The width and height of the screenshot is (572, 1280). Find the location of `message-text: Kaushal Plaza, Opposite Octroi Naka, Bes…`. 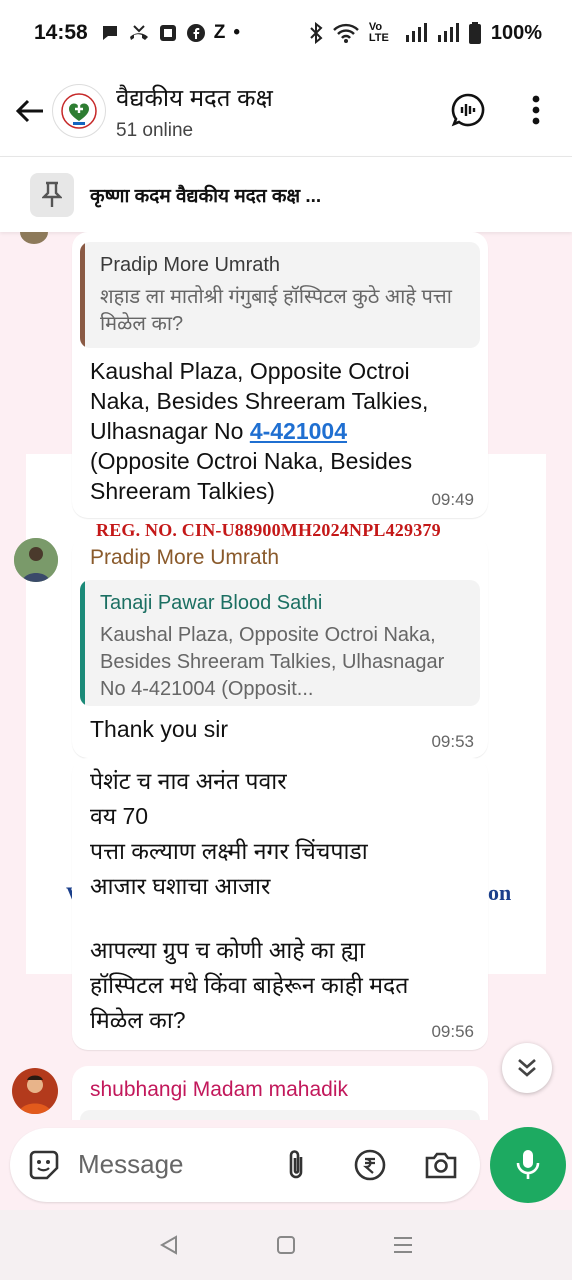

message-text: Kaushal Plaza, Opposite Octroi Naka, Bes… is located at coordinates (259, 431).